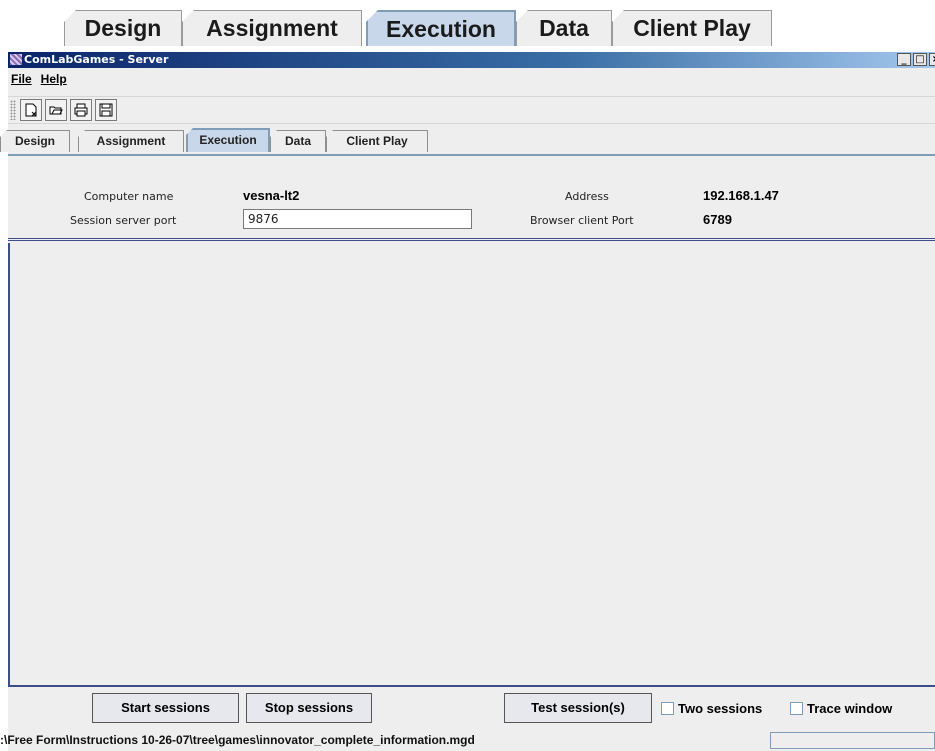 Image resolution: width=935 pixels, height=751 pixels. I want to click on address-label: Address, so click(587, 196).